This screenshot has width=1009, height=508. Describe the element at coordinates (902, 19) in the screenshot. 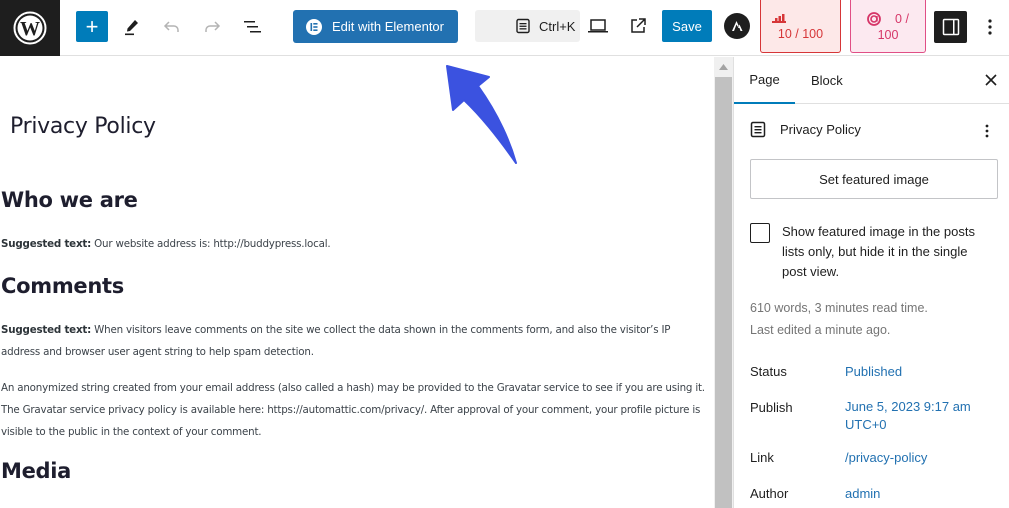

I see `readability-score-top: 0 /` at that location.